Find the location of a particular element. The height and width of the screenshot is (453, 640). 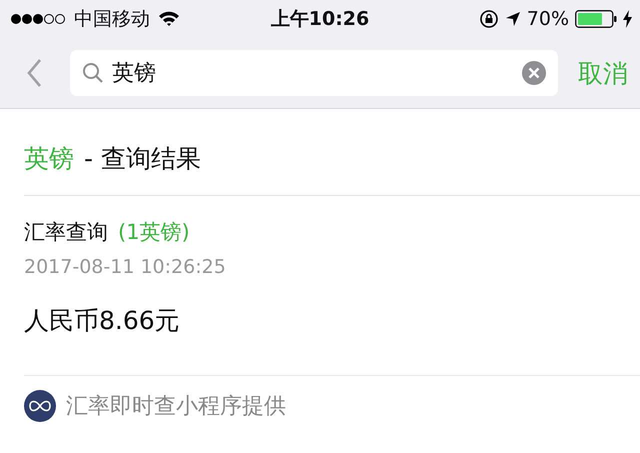

back-icon is located at coordinates (34, 73).